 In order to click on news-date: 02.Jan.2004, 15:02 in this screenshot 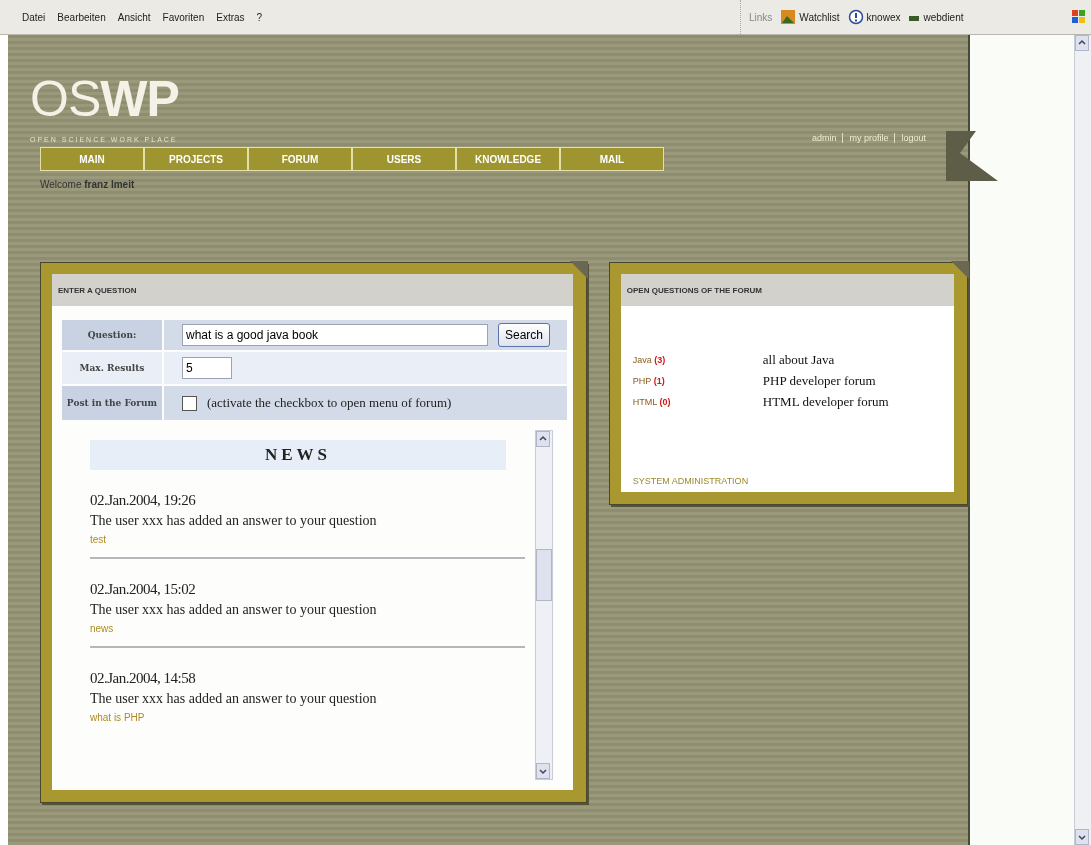, I will do `click(143, 589)`.